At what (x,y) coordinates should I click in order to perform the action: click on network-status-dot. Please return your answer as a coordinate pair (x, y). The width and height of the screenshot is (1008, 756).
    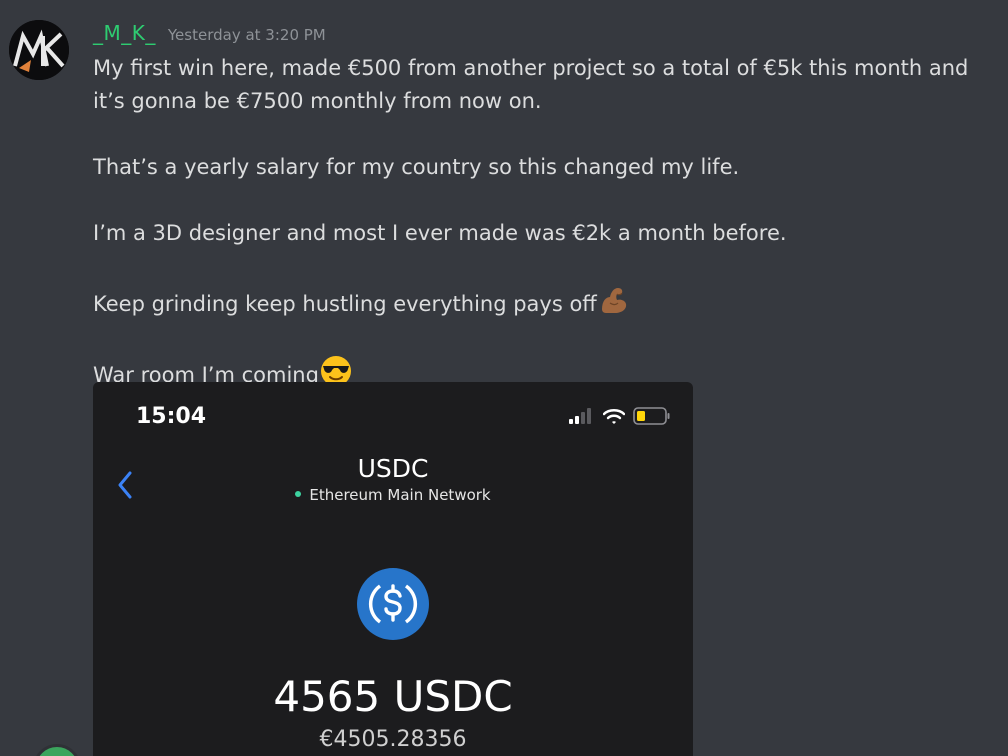
    Looking at the image, I should click on (298, 494).